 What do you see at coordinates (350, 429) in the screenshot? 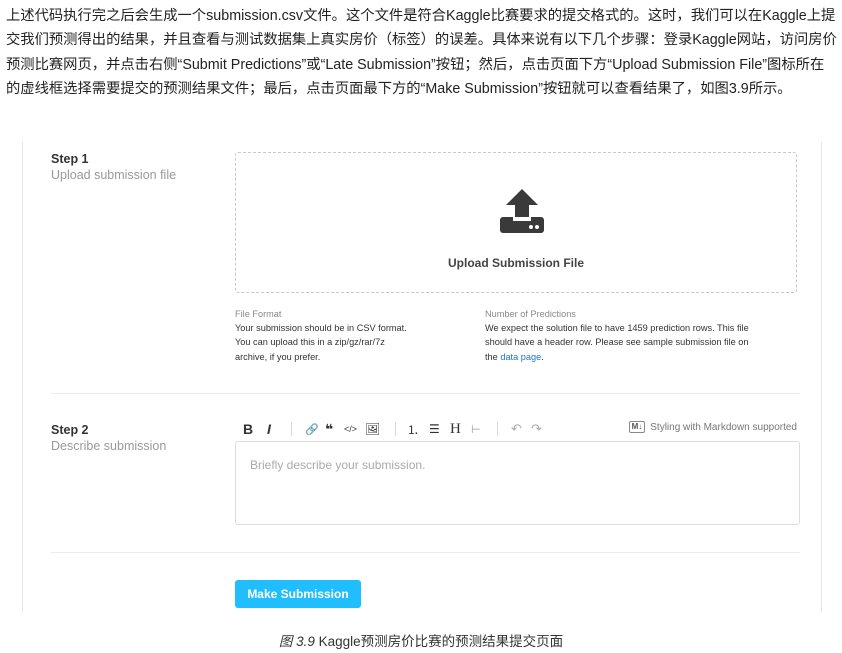
I see `code-icon: </>` at bounding box center [350, 429].